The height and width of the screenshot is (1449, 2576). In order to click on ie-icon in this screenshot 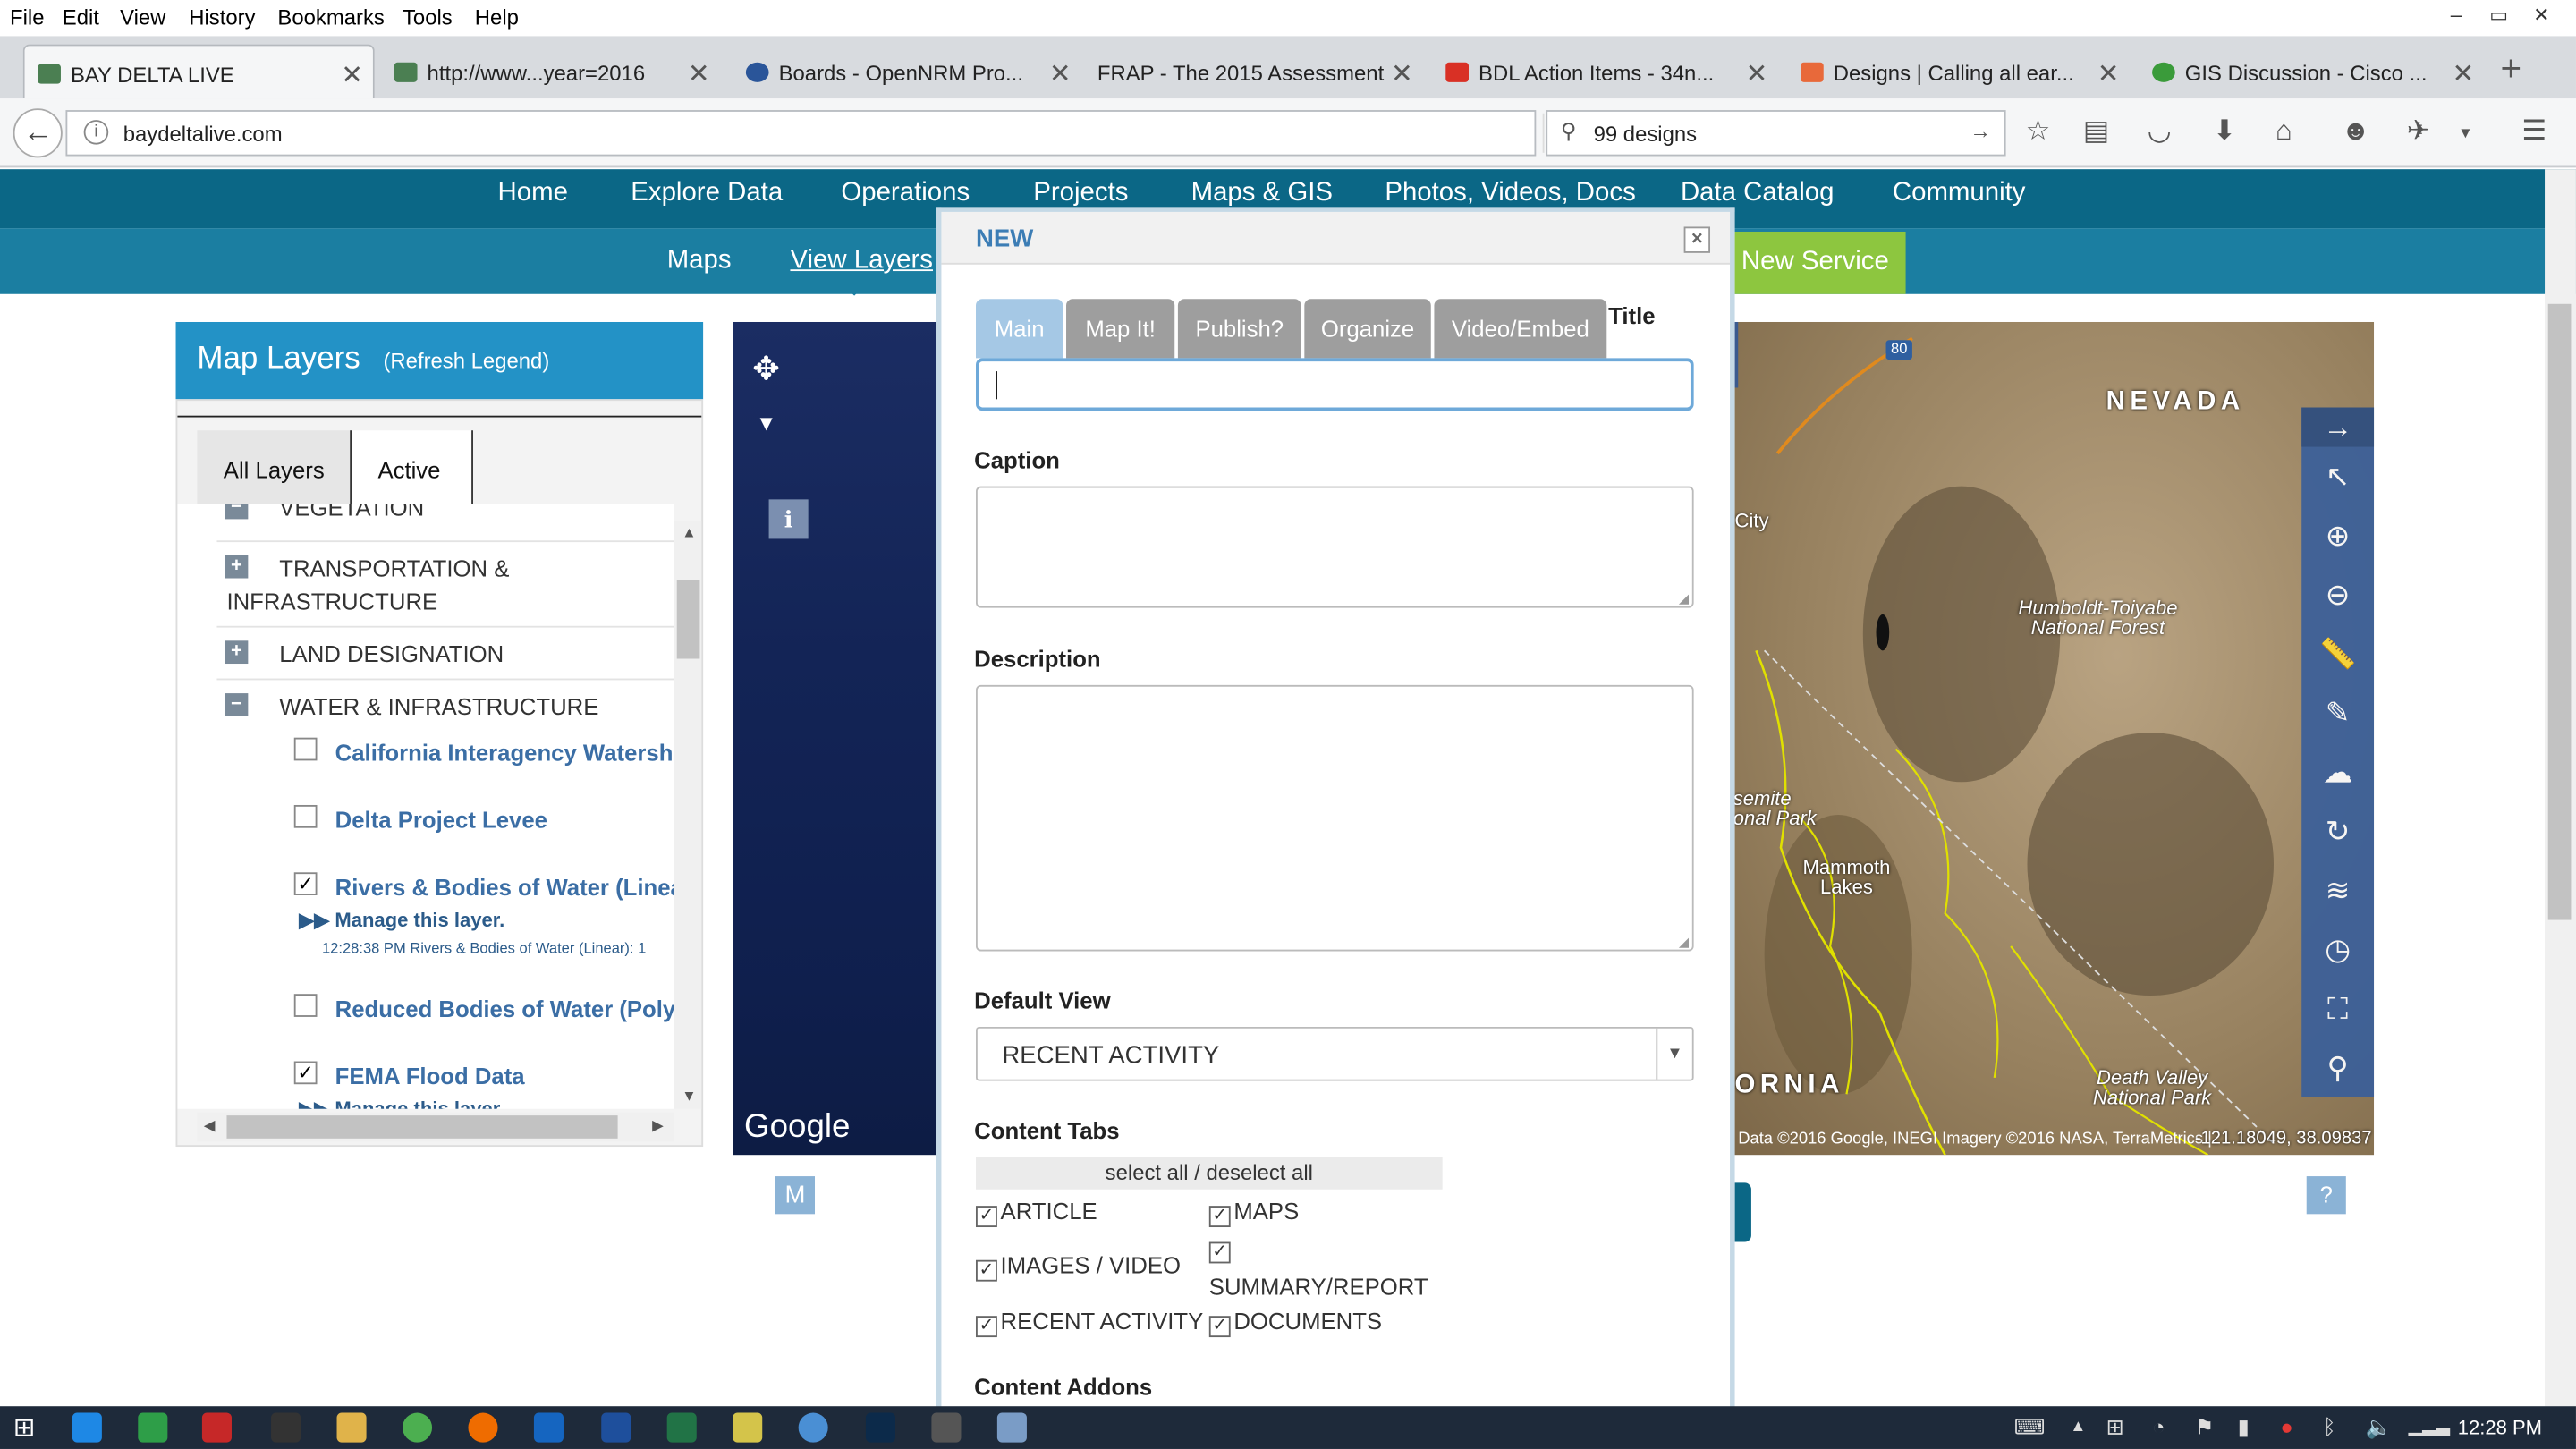, I will do `click(87, 1427)`.